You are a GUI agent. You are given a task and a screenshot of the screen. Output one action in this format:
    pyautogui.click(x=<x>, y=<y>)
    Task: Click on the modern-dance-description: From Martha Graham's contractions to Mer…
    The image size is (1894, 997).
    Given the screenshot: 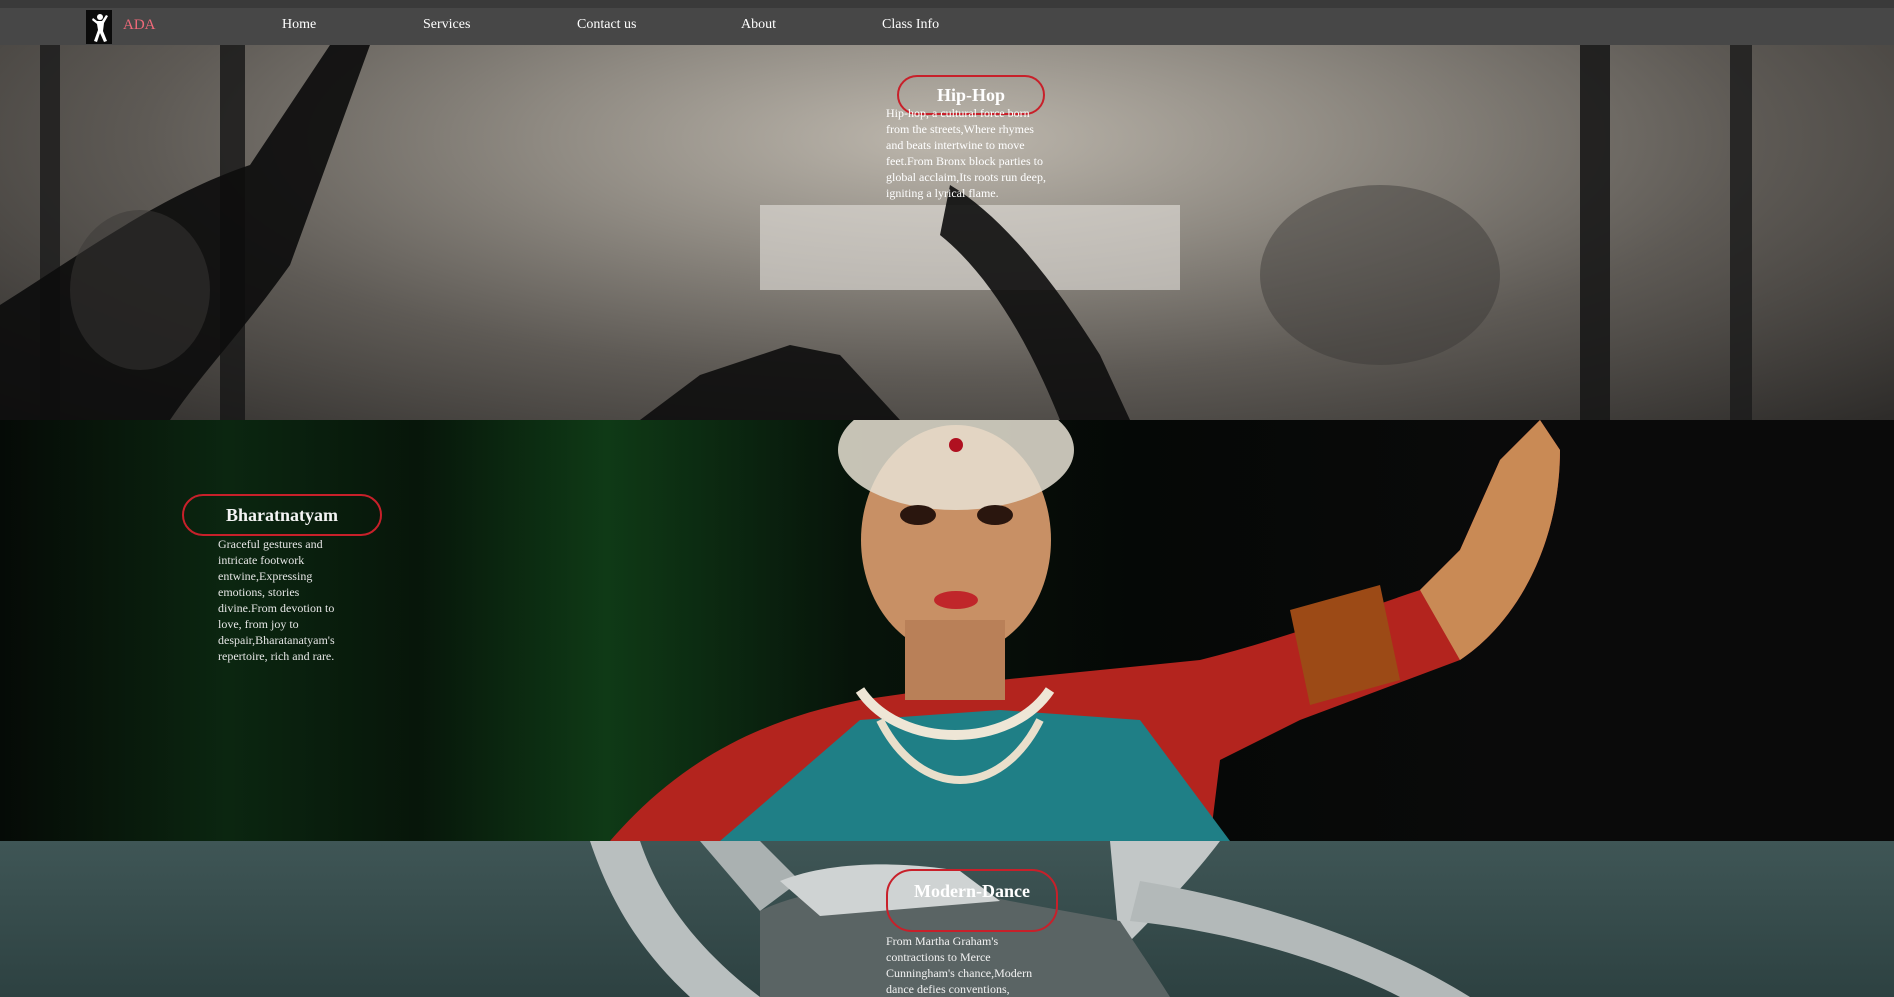 What is the action you would take?
    pyautogui.click(x=959, y=965)
    